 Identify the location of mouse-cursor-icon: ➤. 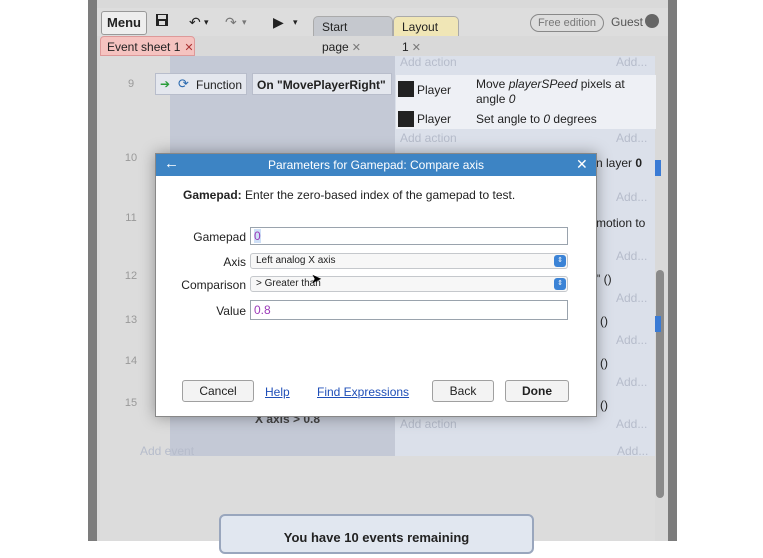
(316, 278).